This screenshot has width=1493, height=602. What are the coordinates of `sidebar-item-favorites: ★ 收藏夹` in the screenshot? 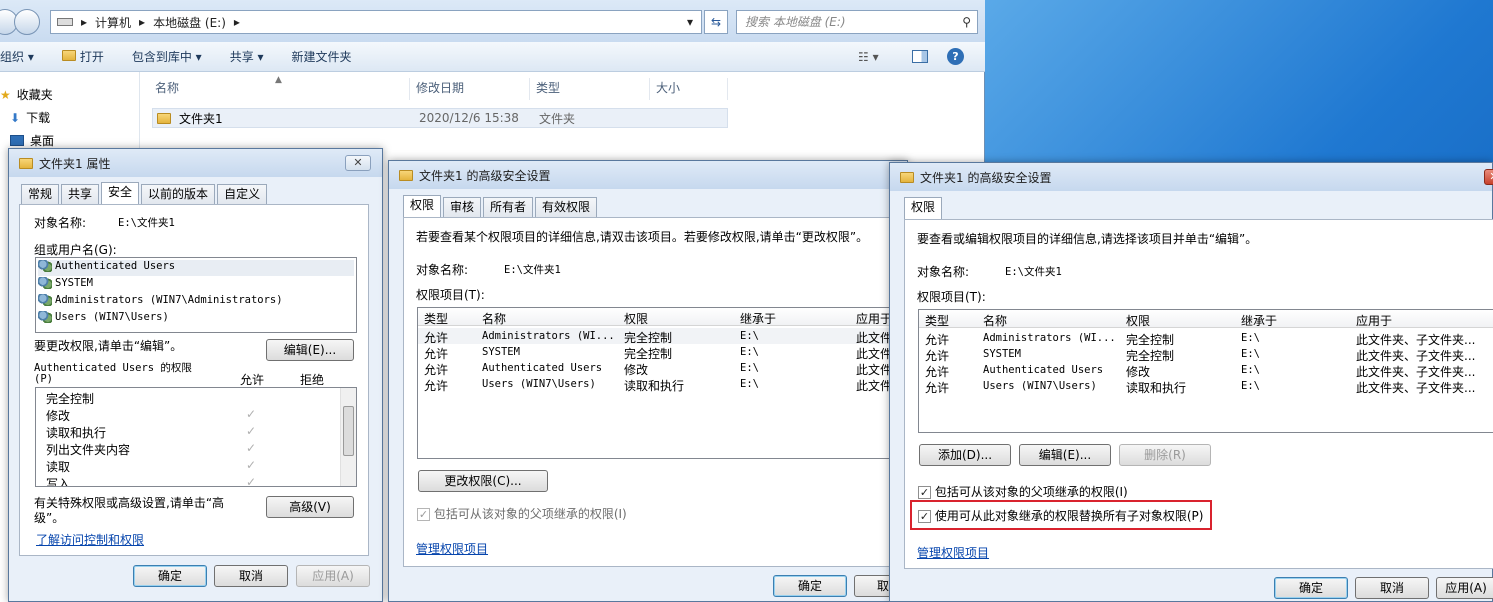 It's located at (26, 94).